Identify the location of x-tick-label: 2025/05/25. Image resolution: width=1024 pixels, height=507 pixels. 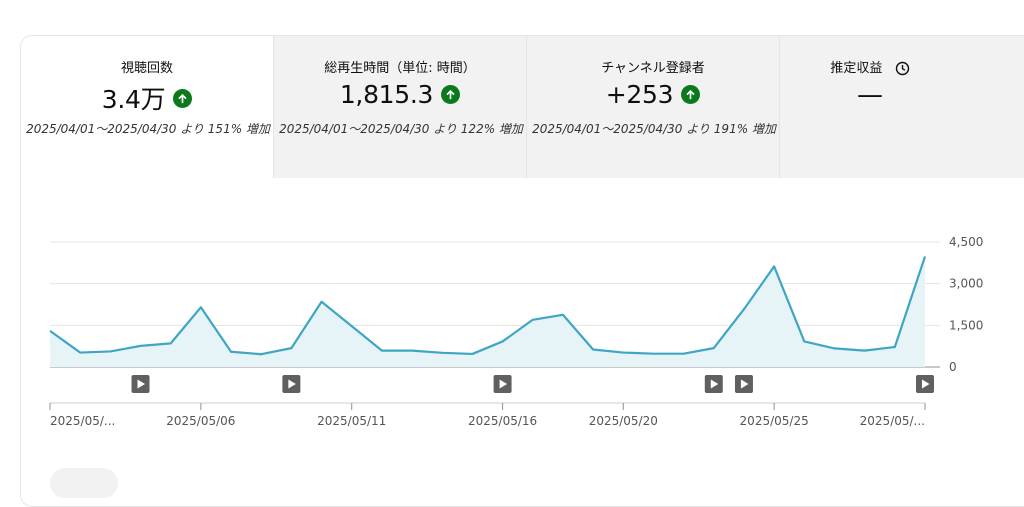
(774, 421).